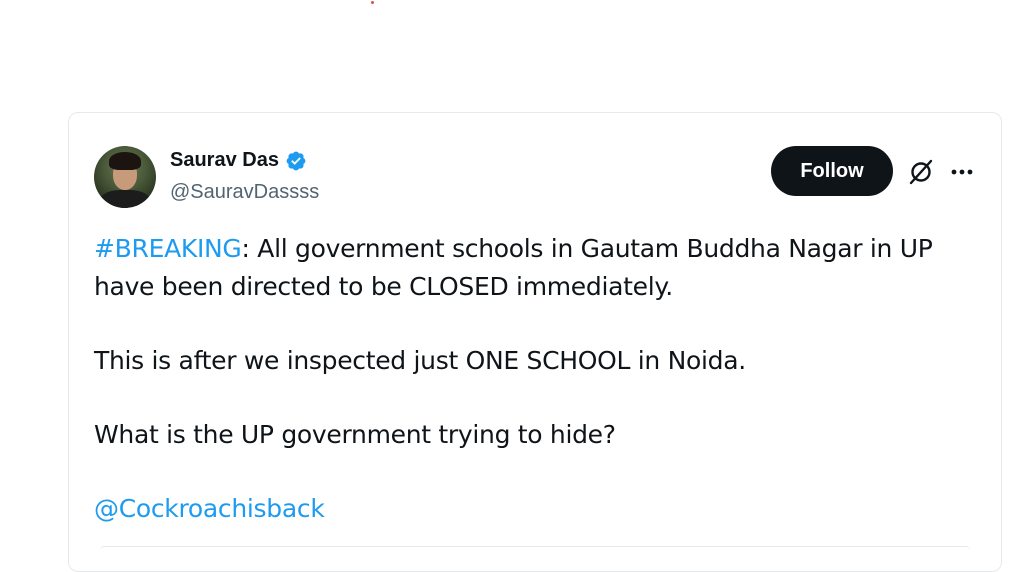 The height and width of the screenshot is (572, 1024). What do you see at coordinates (921, 172) in the screenshot?
I see `grok-icon` at bounding box center [921, 172].